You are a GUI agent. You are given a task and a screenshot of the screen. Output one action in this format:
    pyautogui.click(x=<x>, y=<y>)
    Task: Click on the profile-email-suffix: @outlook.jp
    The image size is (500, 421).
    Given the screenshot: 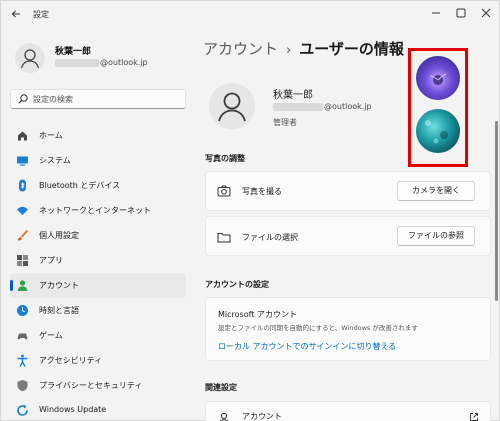 What is the action you would take?
    pyautogui.click(x=124, y=62)
    